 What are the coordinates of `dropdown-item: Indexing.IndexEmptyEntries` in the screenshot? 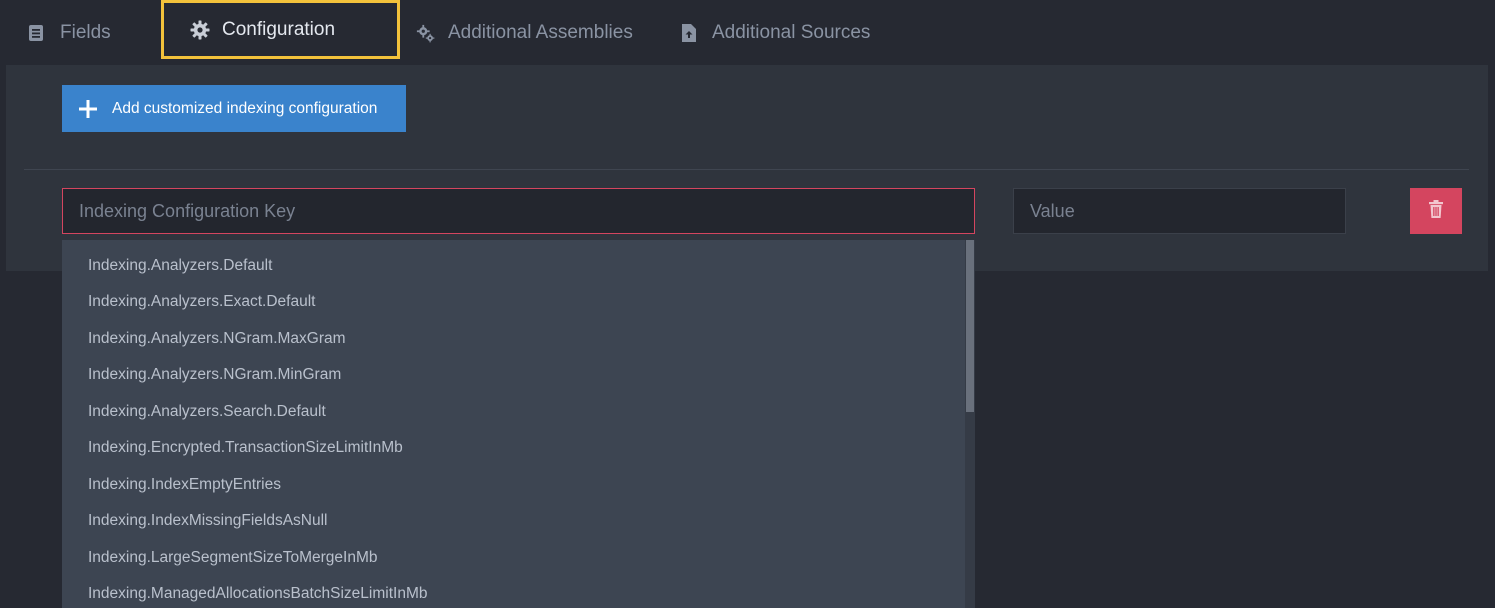 It's located at (513, 485).